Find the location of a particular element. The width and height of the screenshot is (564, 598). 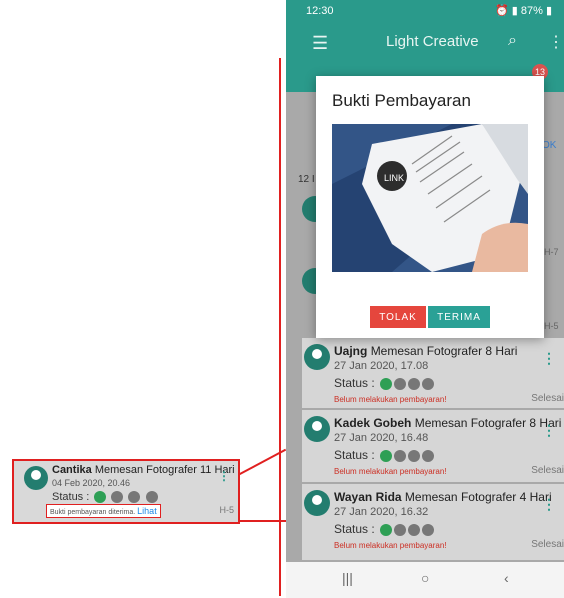

days-remaining: H-5 is located at coordinates (226, 510).